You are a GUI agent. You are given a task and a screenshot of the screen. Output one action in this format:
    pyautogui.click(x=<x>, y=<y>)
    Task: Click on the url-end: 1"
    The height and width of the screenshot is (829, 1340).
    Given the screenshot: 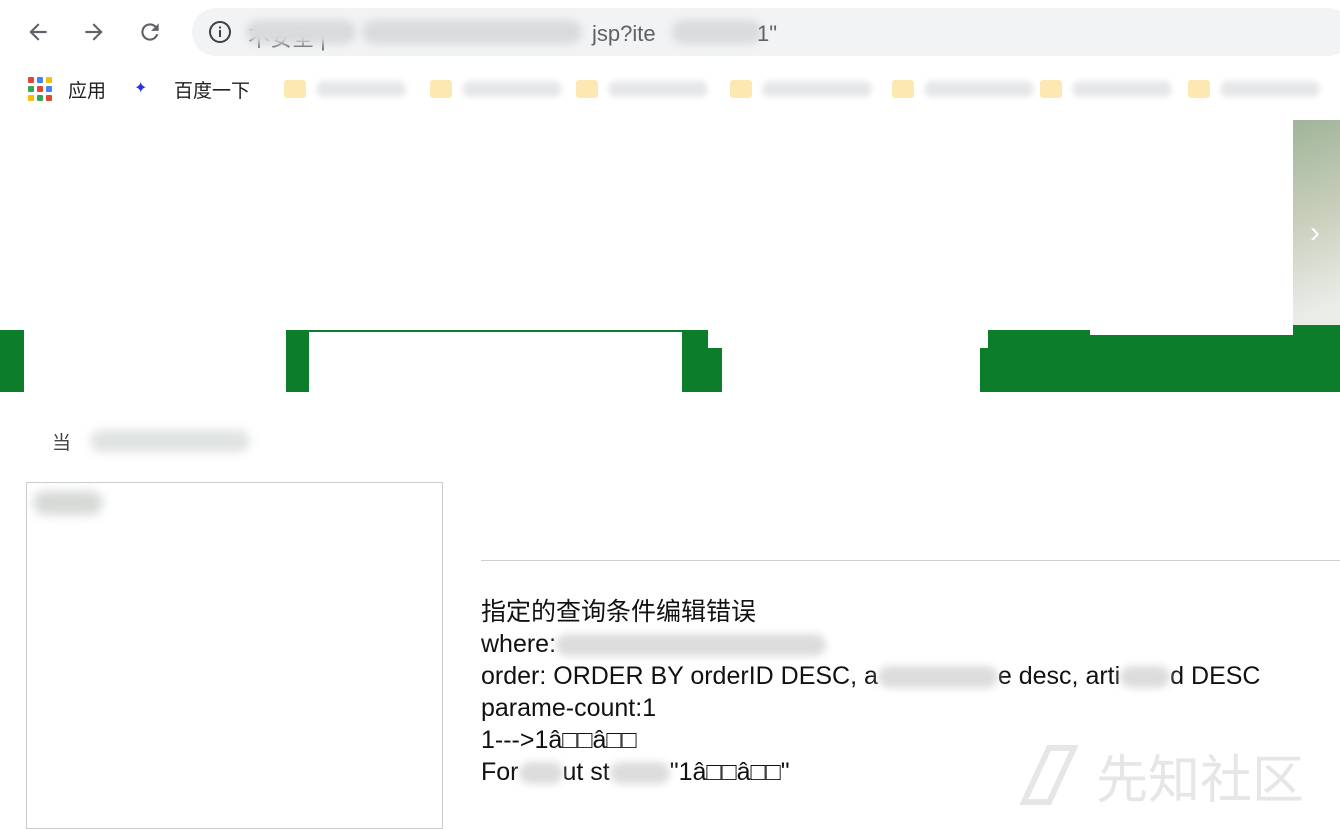 What is the action you would take?
    pyautogui.click(x=767, y=33)
    